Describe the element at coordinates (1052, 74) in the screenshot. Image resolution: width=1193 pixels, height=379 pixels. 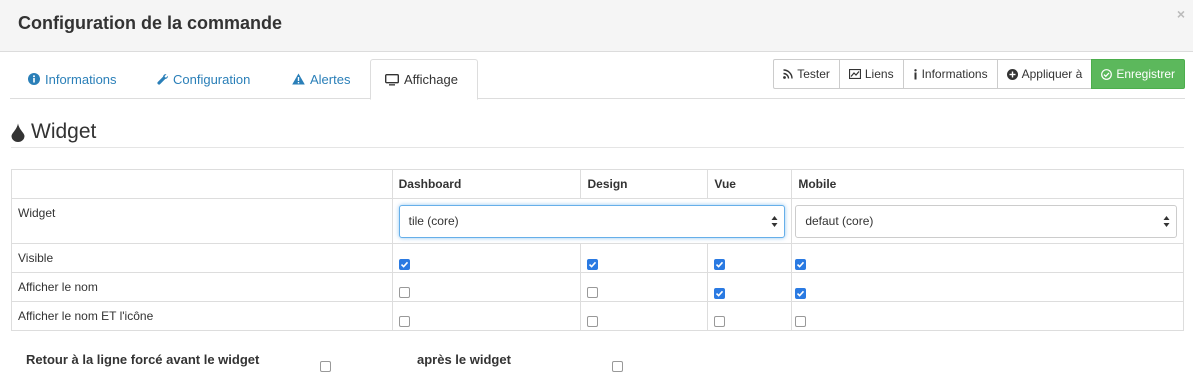
I see `appliquer-label: Appliquer à` at that location.